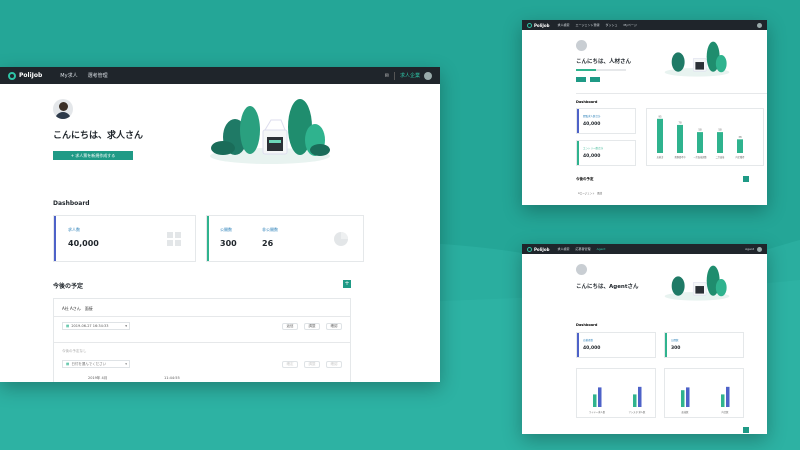  I want to click on jobs-count-card: 求人数 40,000, so click(124, 238).